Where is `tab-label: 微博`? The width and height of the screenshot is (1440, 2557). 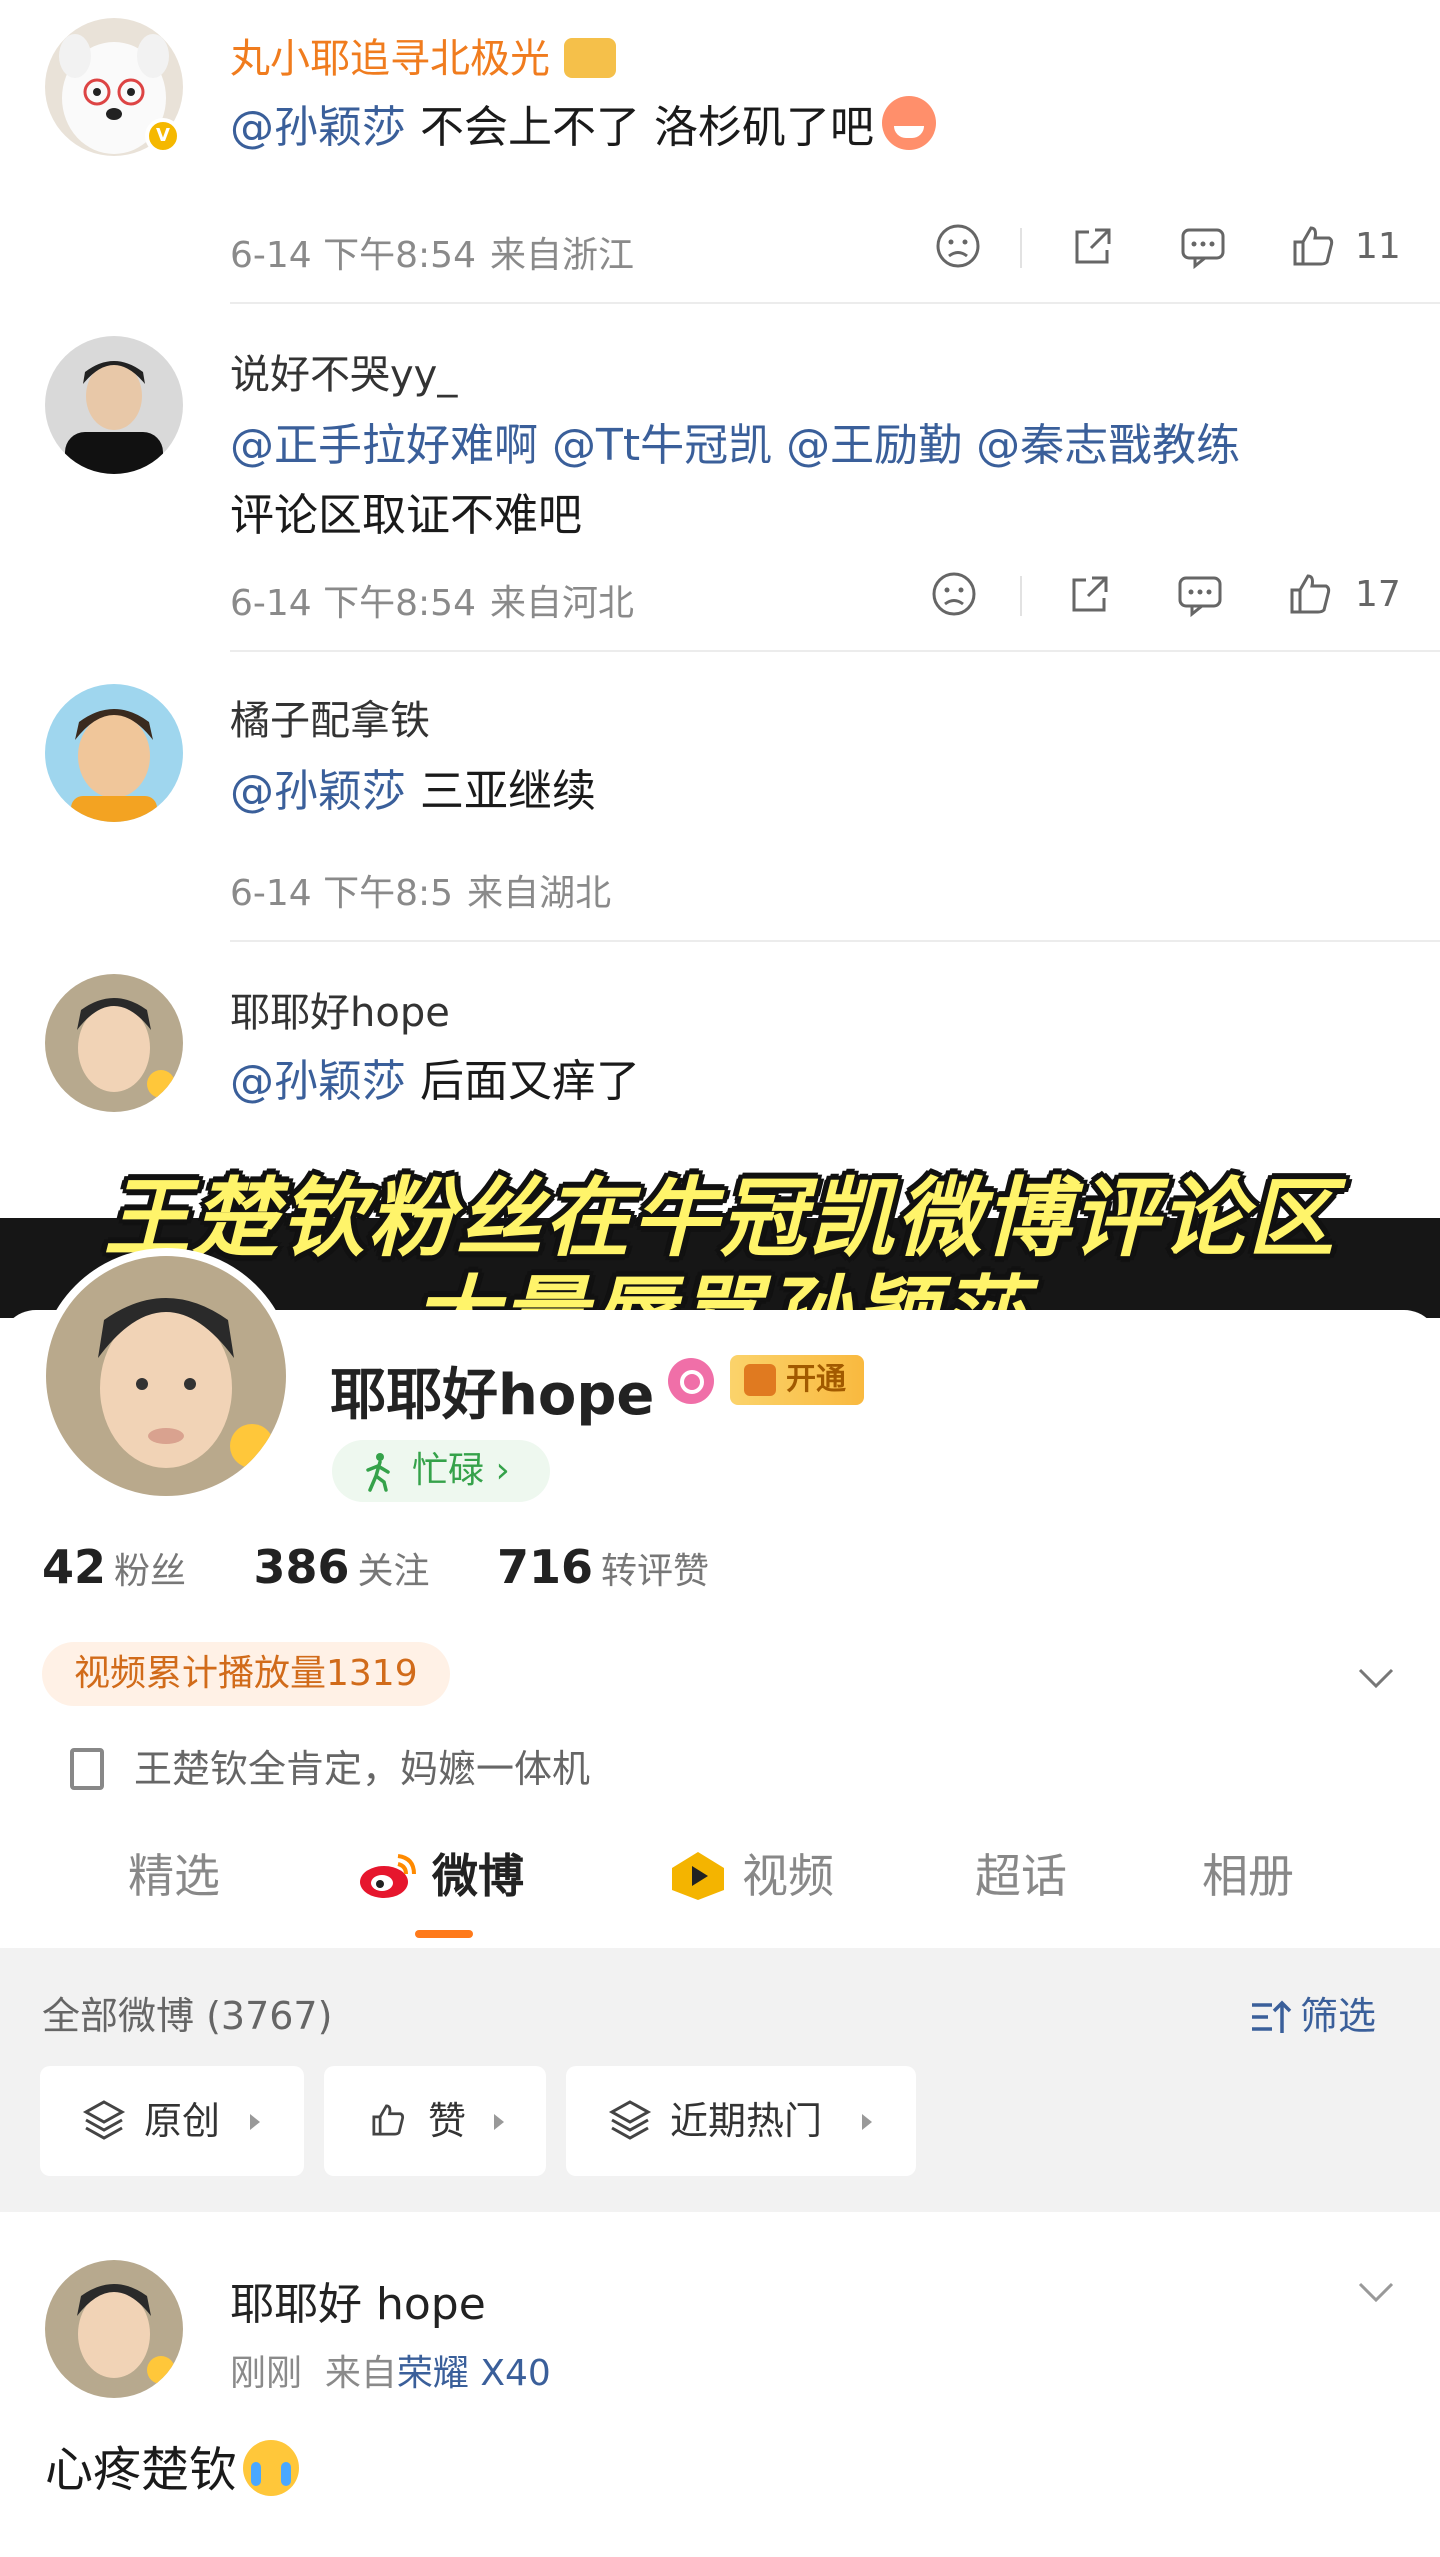
tab-label: 微博 is located at coordinates (478, 1876).